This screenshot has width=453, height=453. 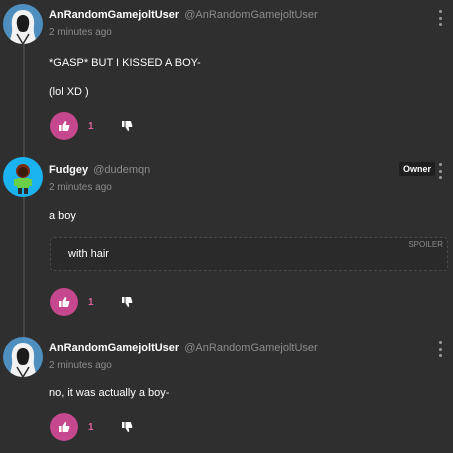 What do you see at coordinates (109, 393) in the screenshot?
I see `comment-text-line: no, it was actually a boy-` at bounding box center [109, 393].